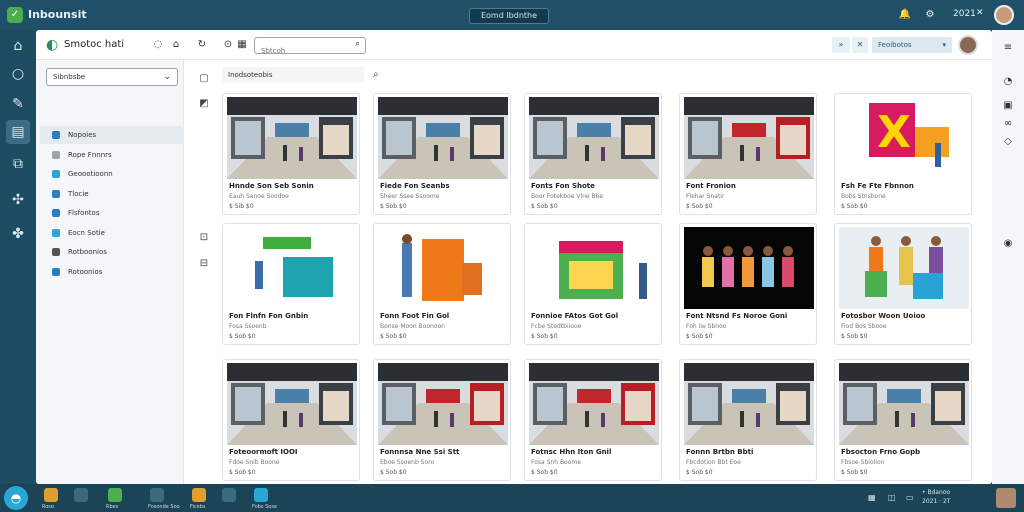  I want to click on search-input, so click(300, 51).